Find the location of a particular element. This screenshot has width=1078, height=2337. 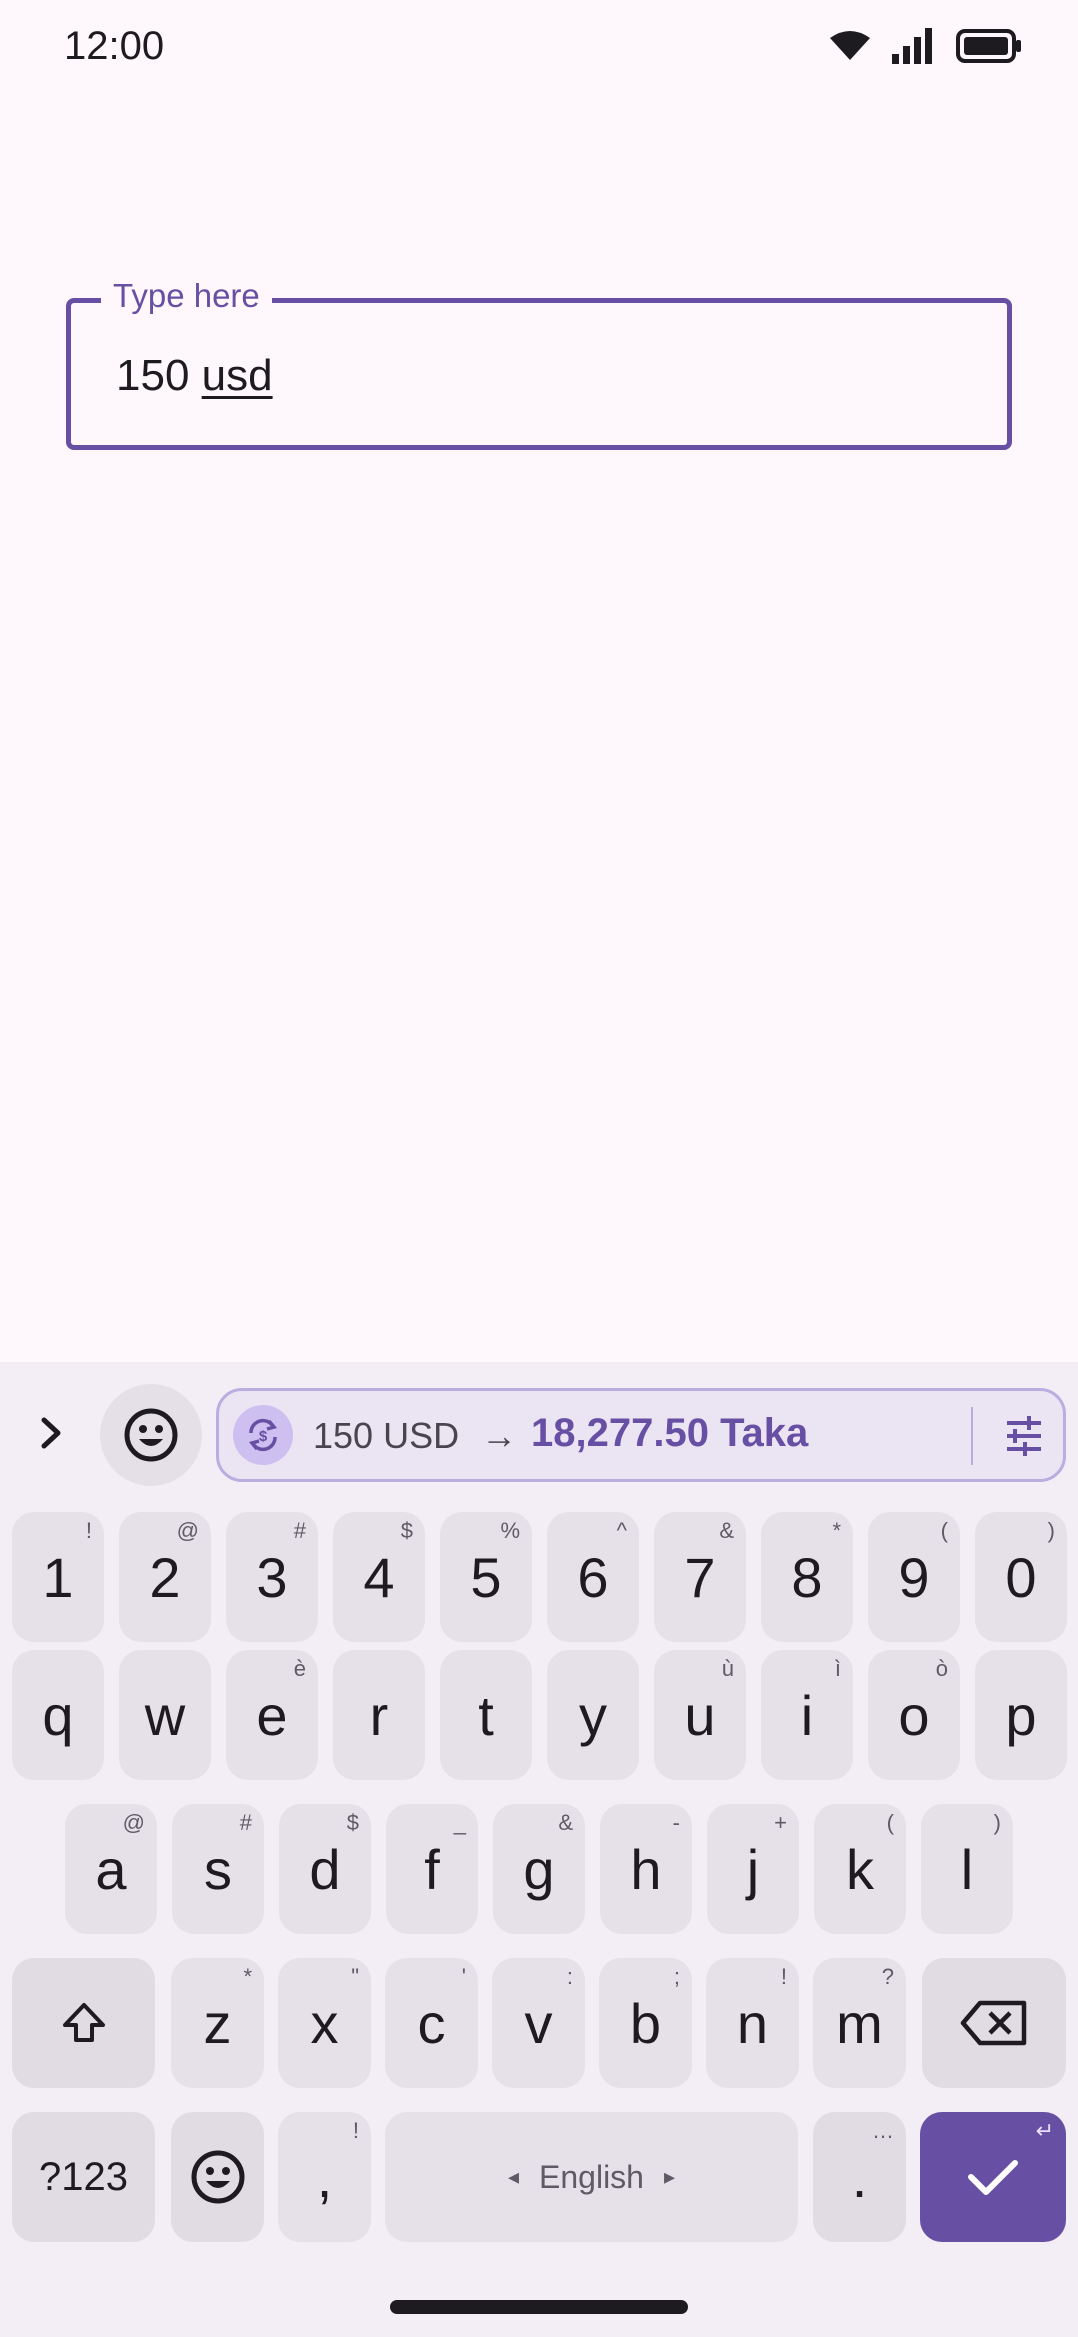

key-number-row-4: % 5 is located at coordinates (486, 1577).